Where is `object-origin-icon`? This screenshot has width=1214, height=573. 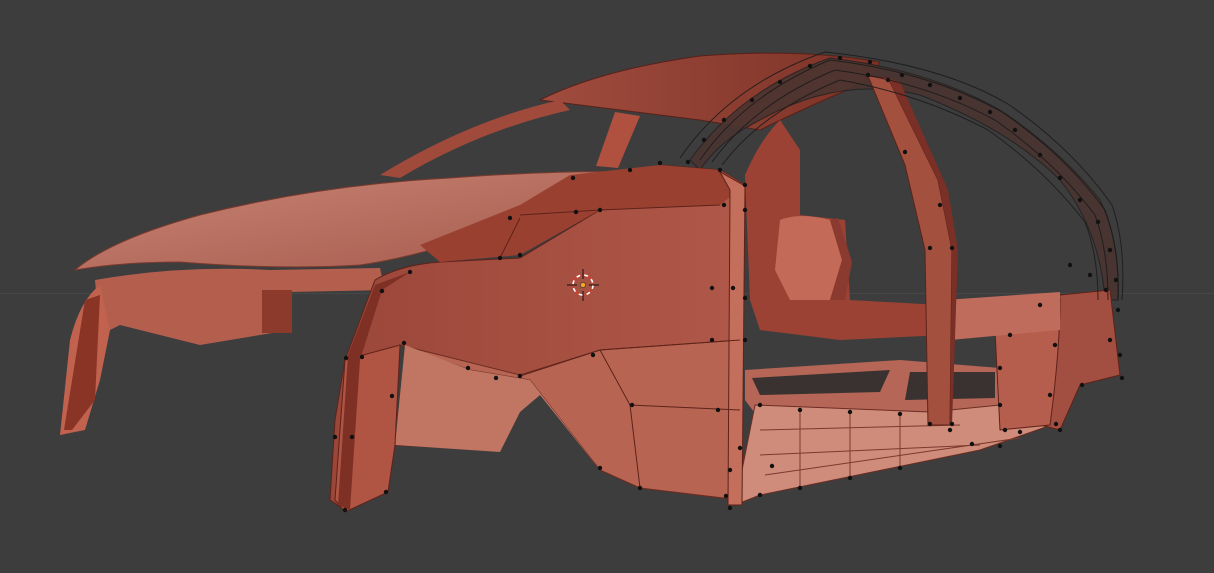
object-origin-icon is located at coordinates (583, 285).